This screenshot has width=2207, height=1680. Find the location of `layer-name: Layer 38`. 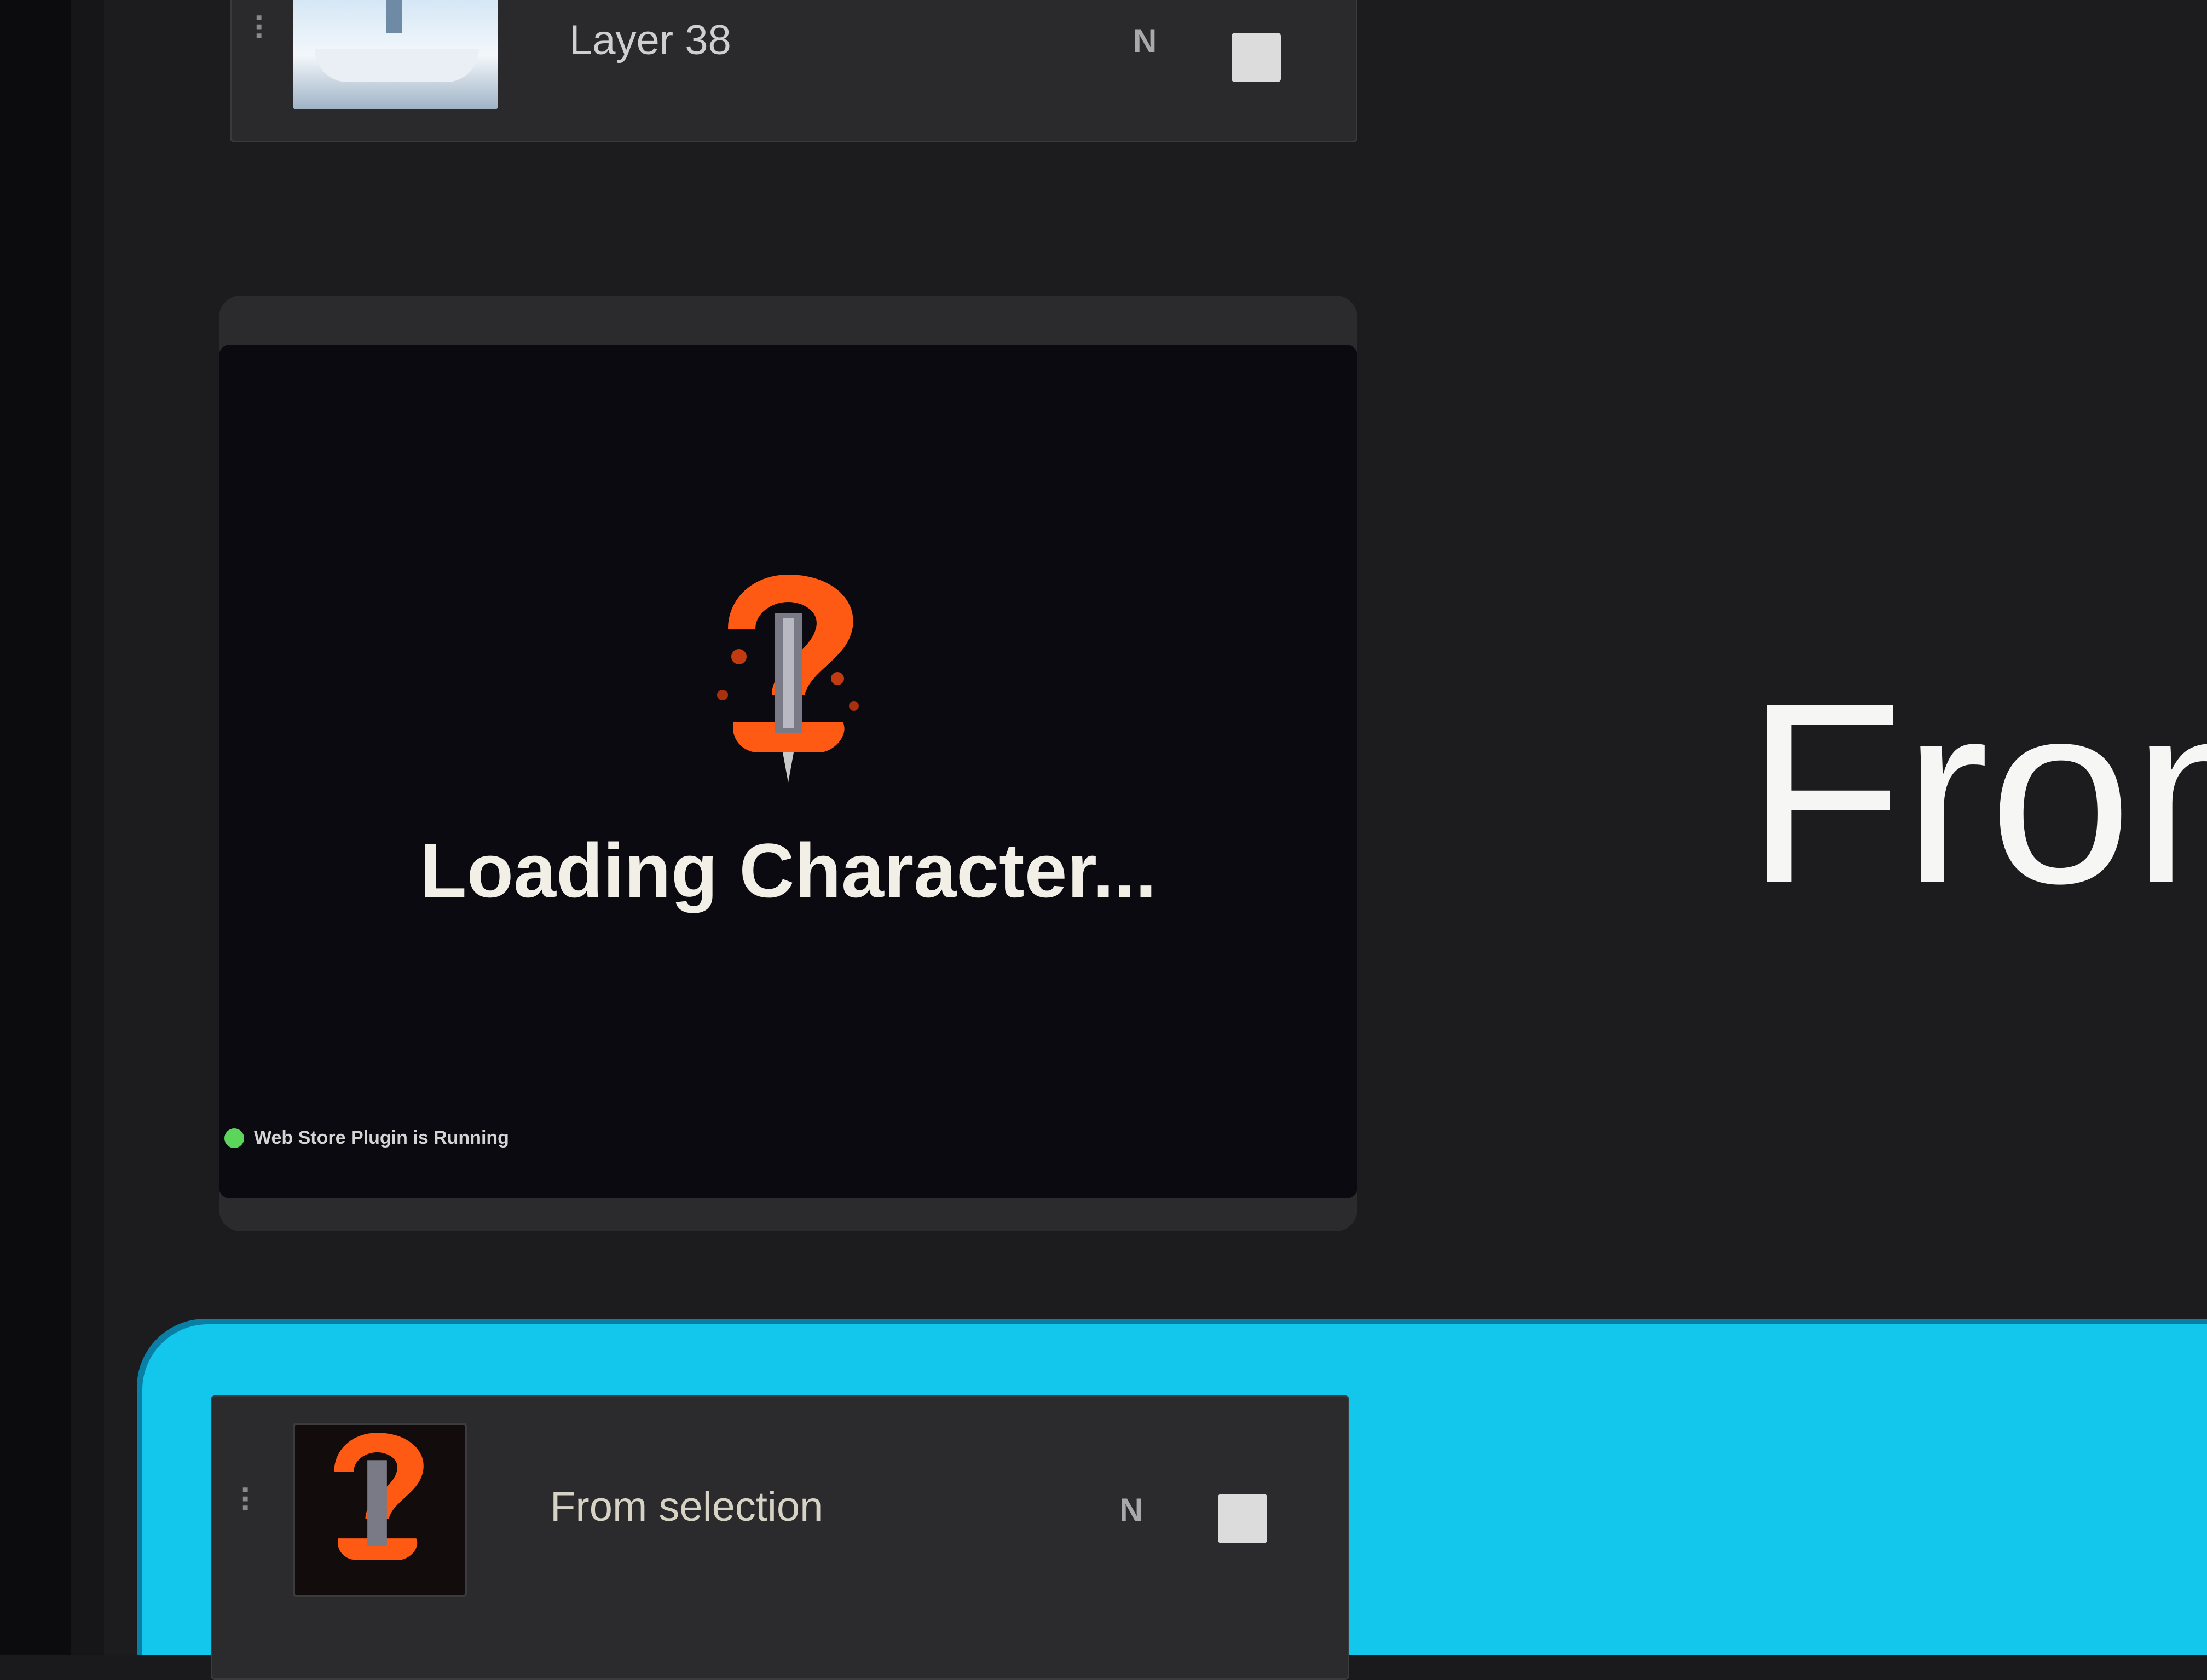

layer-name: Layer 38 is located at coordinates (650, 40).